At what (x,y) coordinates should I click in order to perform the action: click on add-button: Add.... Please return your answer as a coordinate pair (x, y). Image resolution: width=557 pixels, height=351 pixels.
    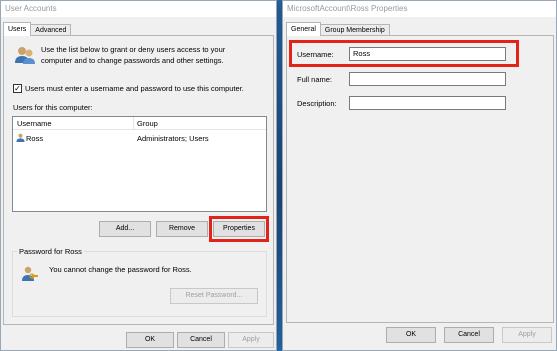
    Looking at the image, I should click on (125, 229).